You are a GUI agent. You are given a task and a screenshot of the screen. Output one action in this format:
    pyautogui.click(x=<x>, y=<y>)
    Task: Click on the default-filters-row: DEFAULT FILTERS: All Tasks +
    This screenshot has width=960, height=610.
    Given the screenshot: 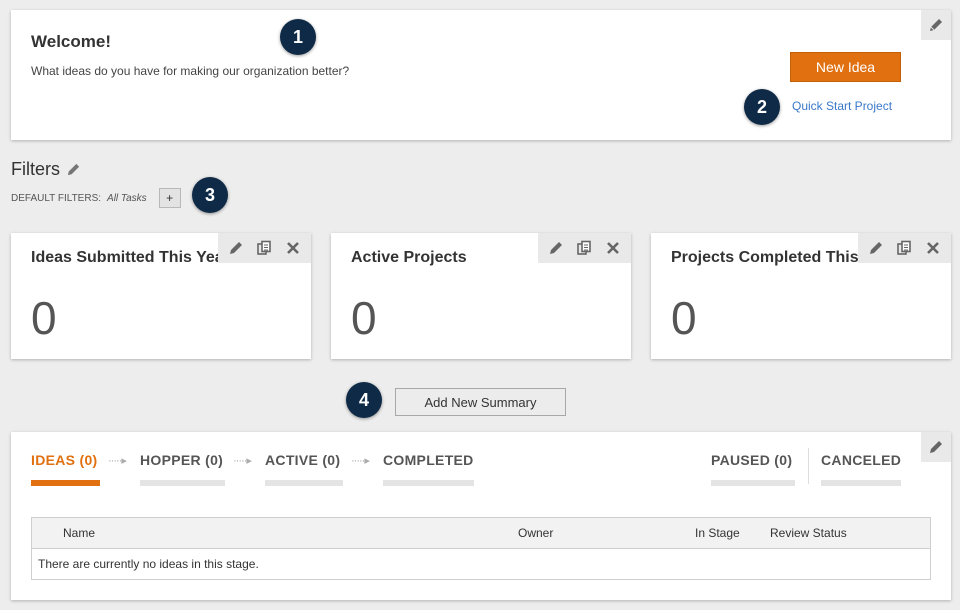 What is the action you would take?
    pyautogui.click(x=96, y=198)
    